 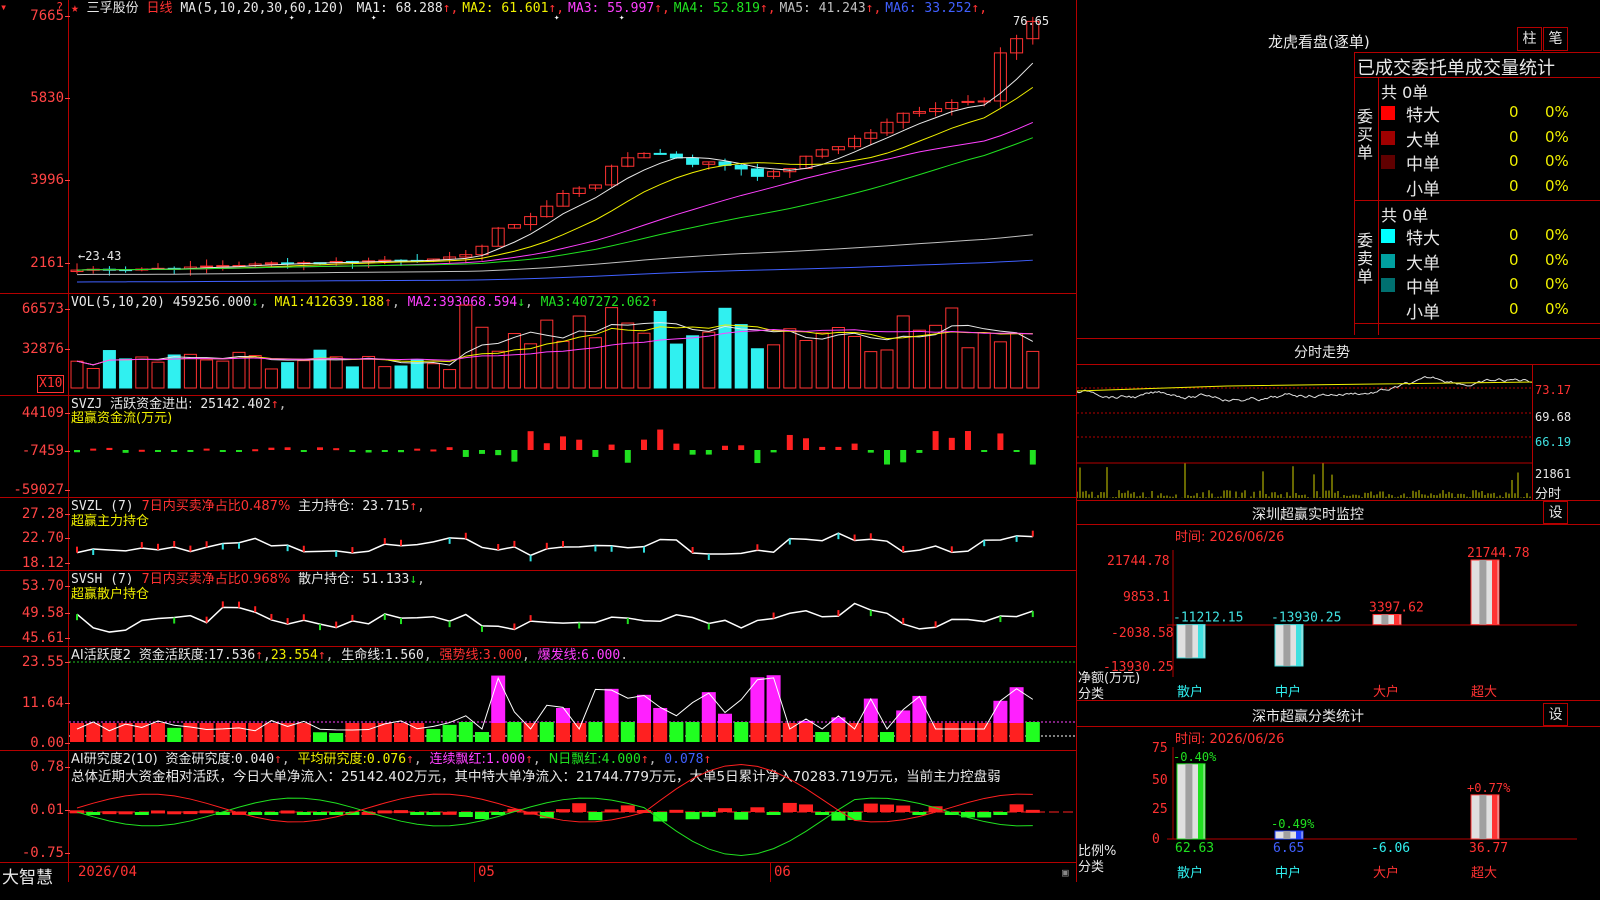 I want to click on classify-axis-label: 75, so click(x=1160, y=748).